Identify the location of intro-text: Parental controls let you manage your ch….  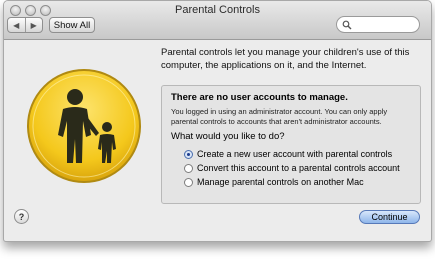
(285, 59).